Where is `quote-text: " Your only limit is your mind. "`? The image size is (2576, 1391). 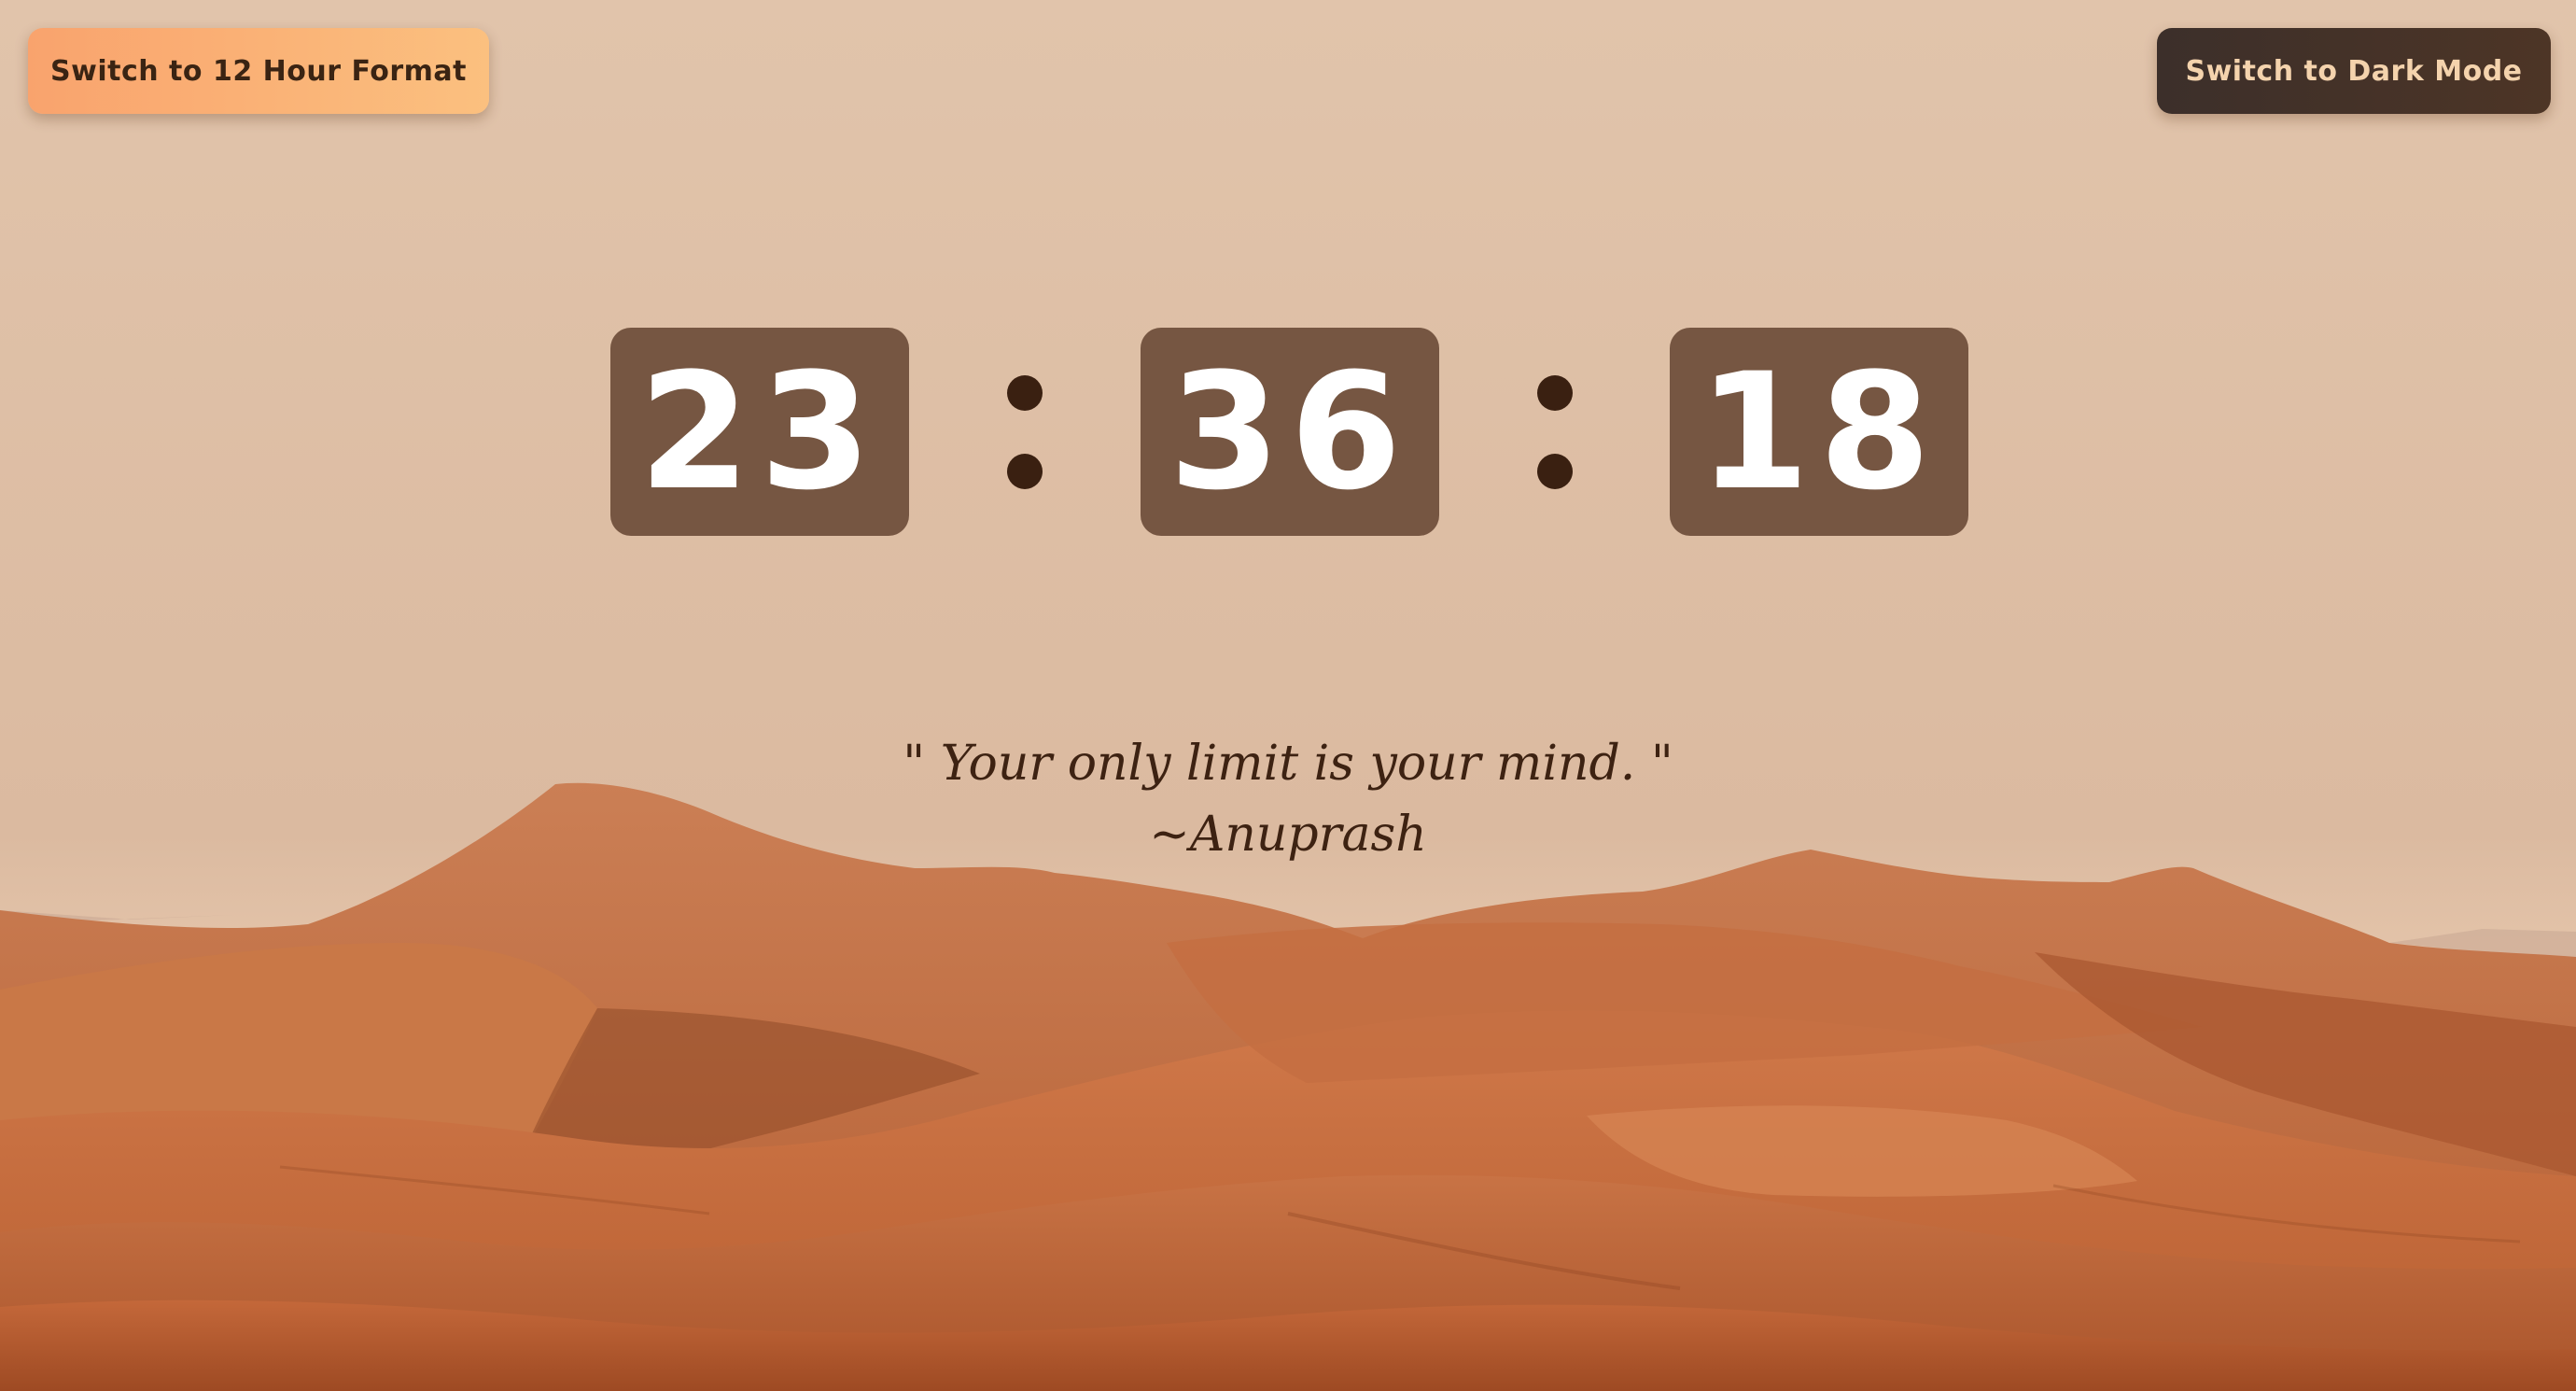
quote-text: " Your only limit is your mind. " is located at coordinates (1288, 764).